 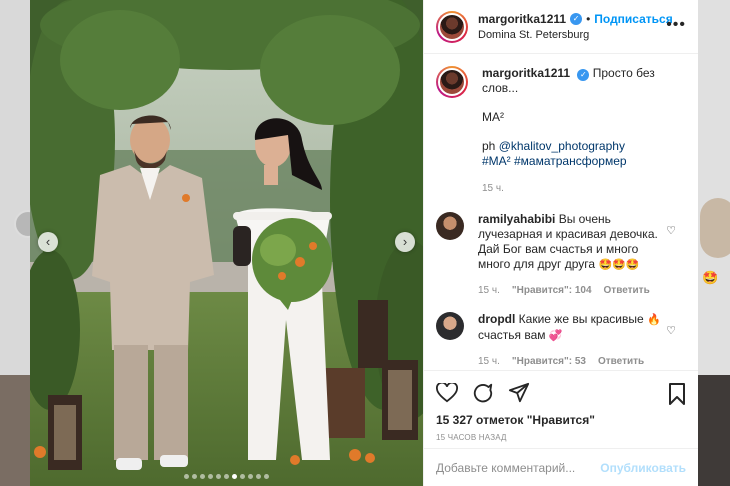 What do you see at coordinates (619, 265) in the screenshot?
I see `comment-emoji: 🤩🤩🤩` at bounding box center [619, 265].